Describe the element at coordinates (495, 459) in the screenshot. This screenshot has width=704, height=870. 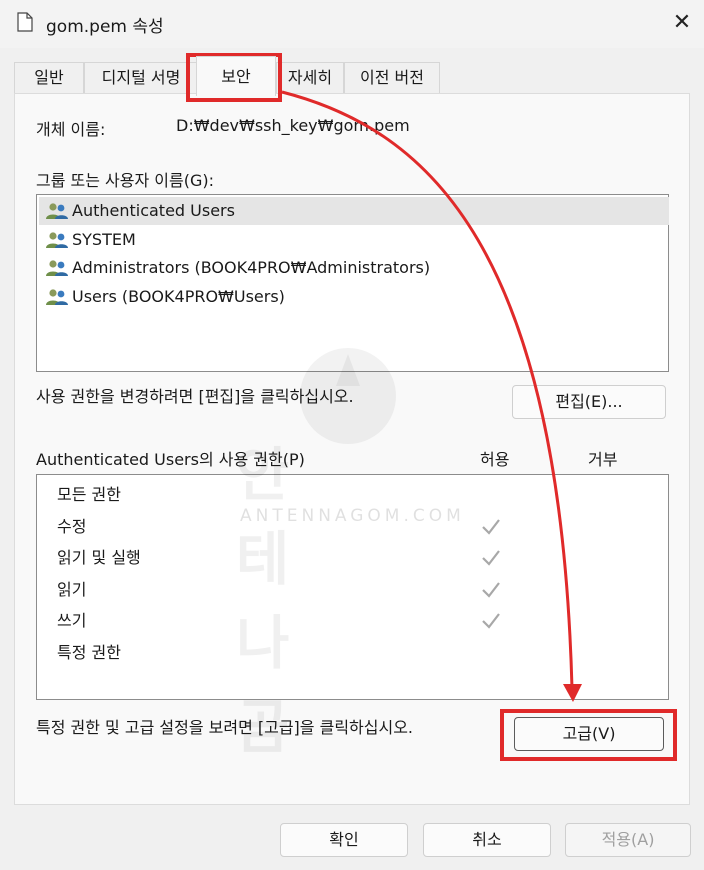
I see `allow-header: 허용` at that location.